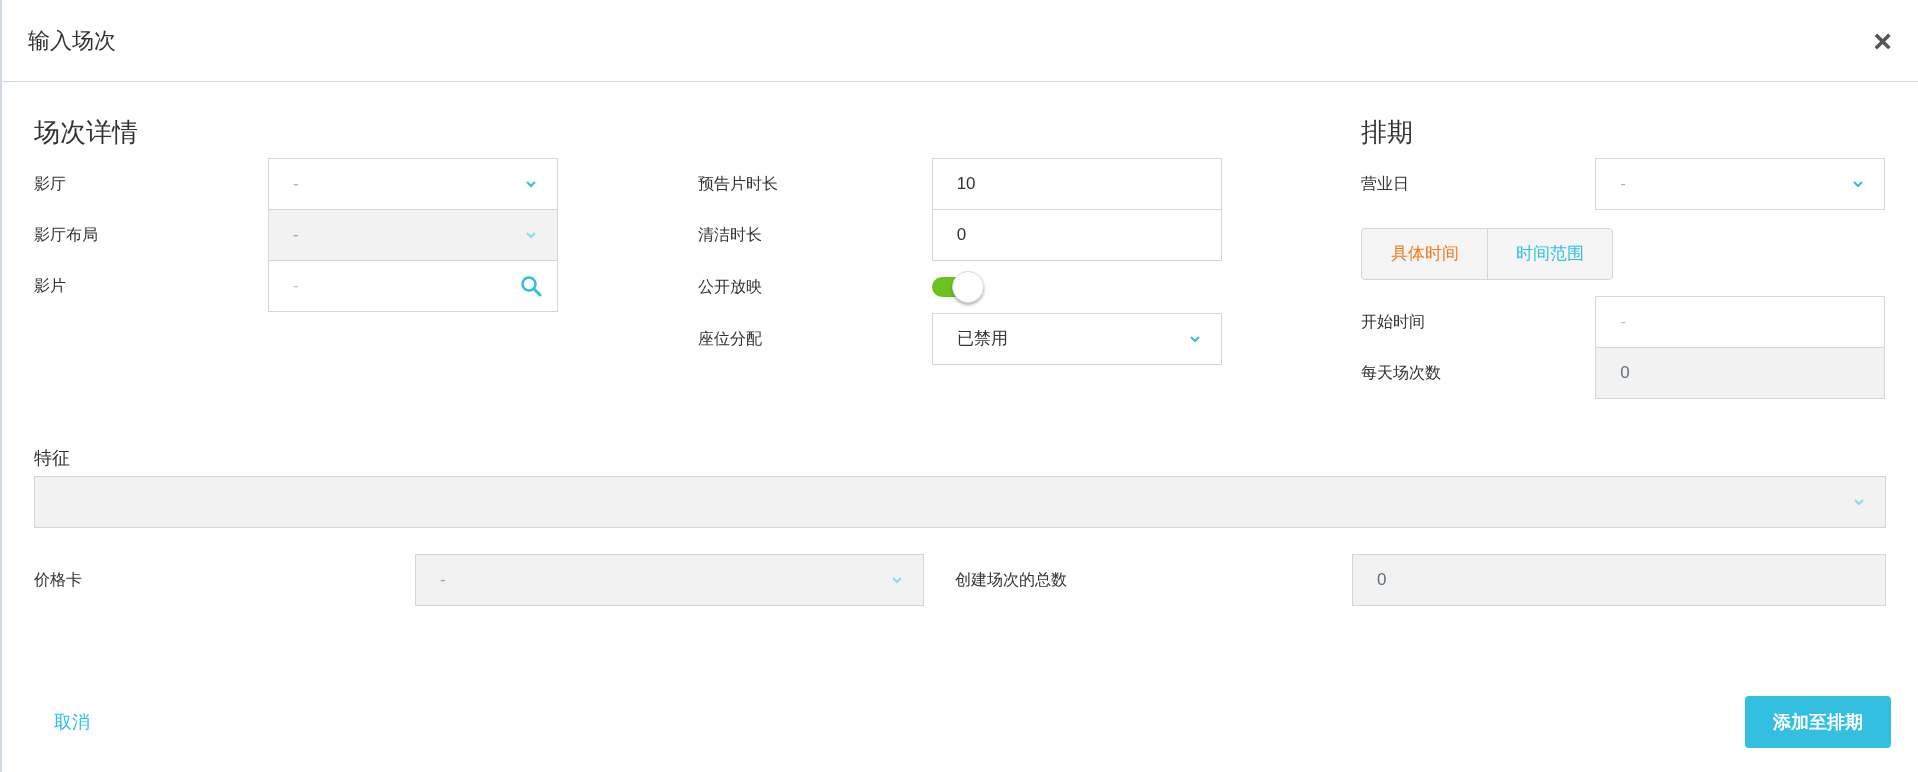 The height and width of the screenshot is (772, 1918). I want to click on input-field: -, so click(1740, 322).